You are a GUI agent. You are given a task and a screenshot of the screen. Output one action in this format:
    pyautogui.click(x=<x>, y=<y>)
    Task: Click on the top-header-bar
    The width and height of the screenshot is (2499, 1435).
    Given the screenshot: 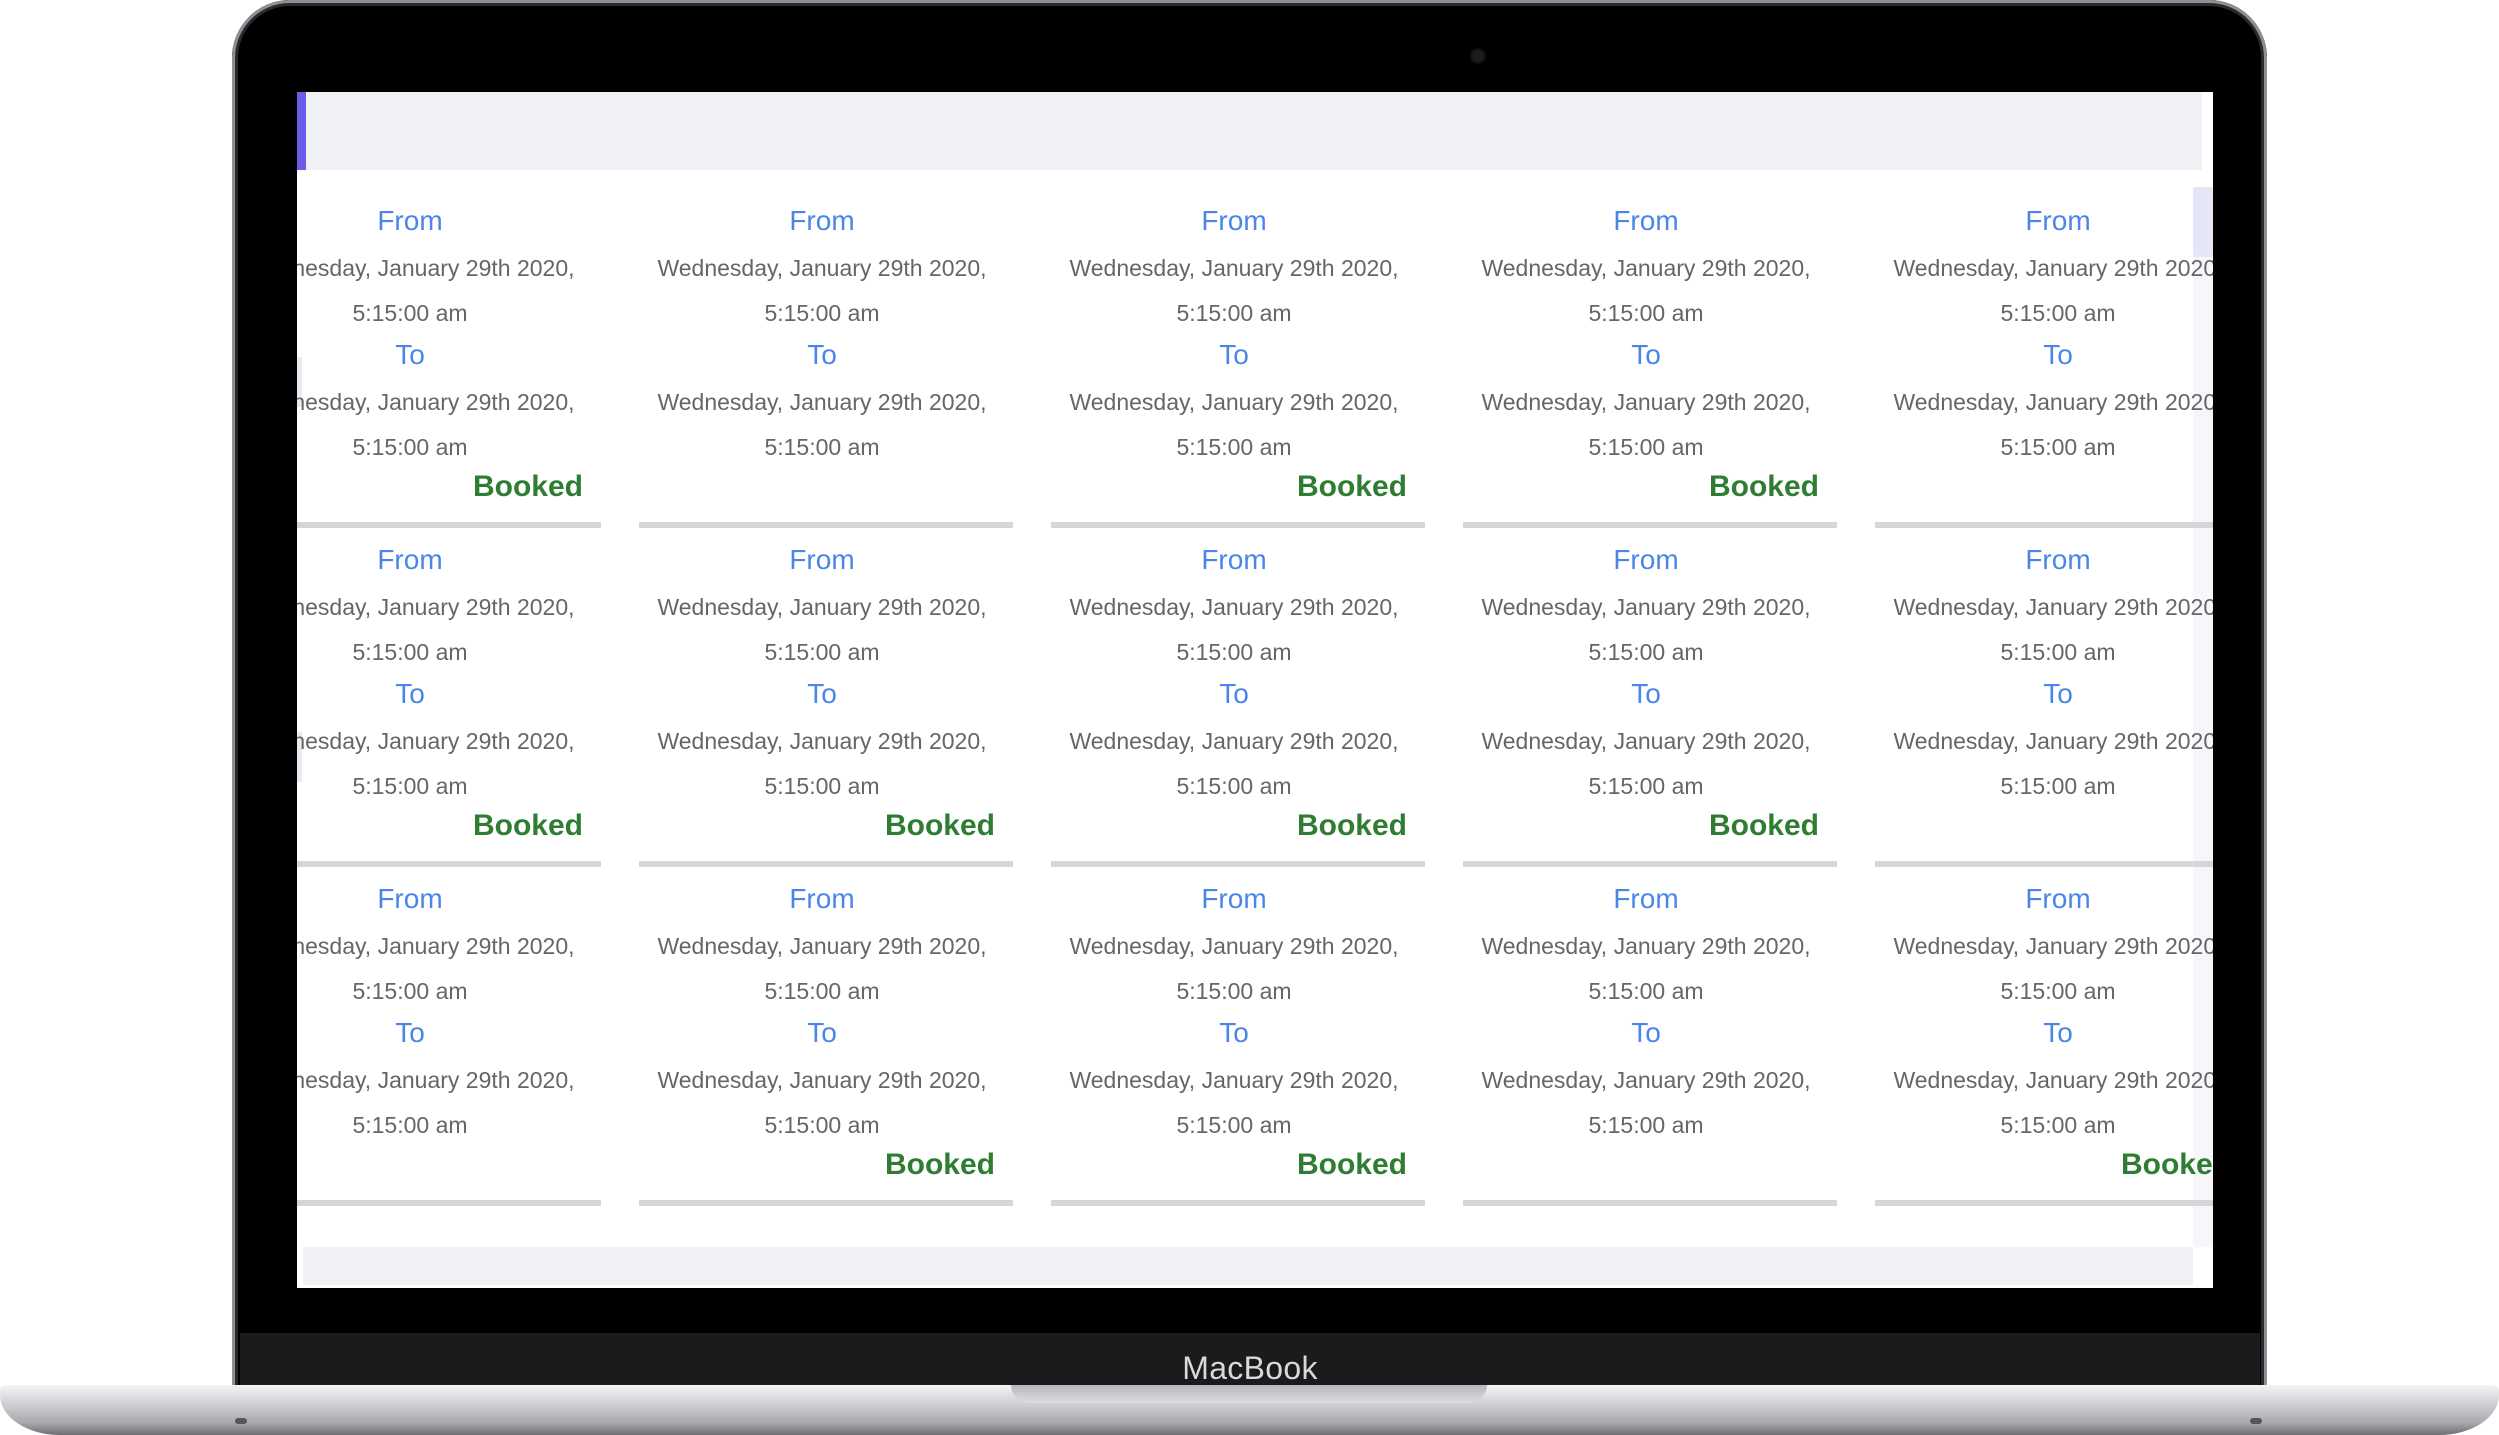 What is the action you would take?
    pyautogui.click(x=1249, y=131)
    